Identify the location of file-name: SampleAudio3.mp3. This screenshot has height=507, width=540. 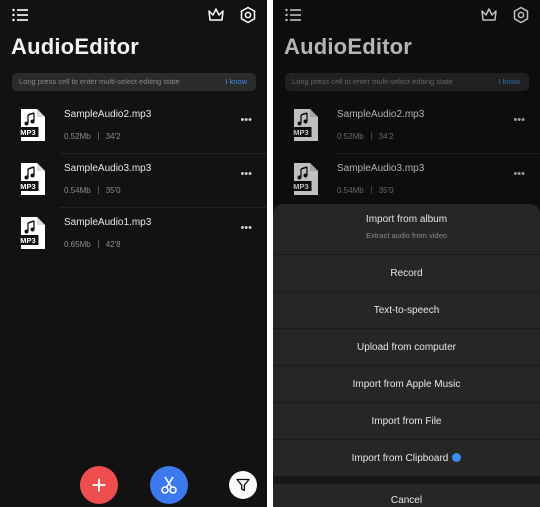
(108, 168).